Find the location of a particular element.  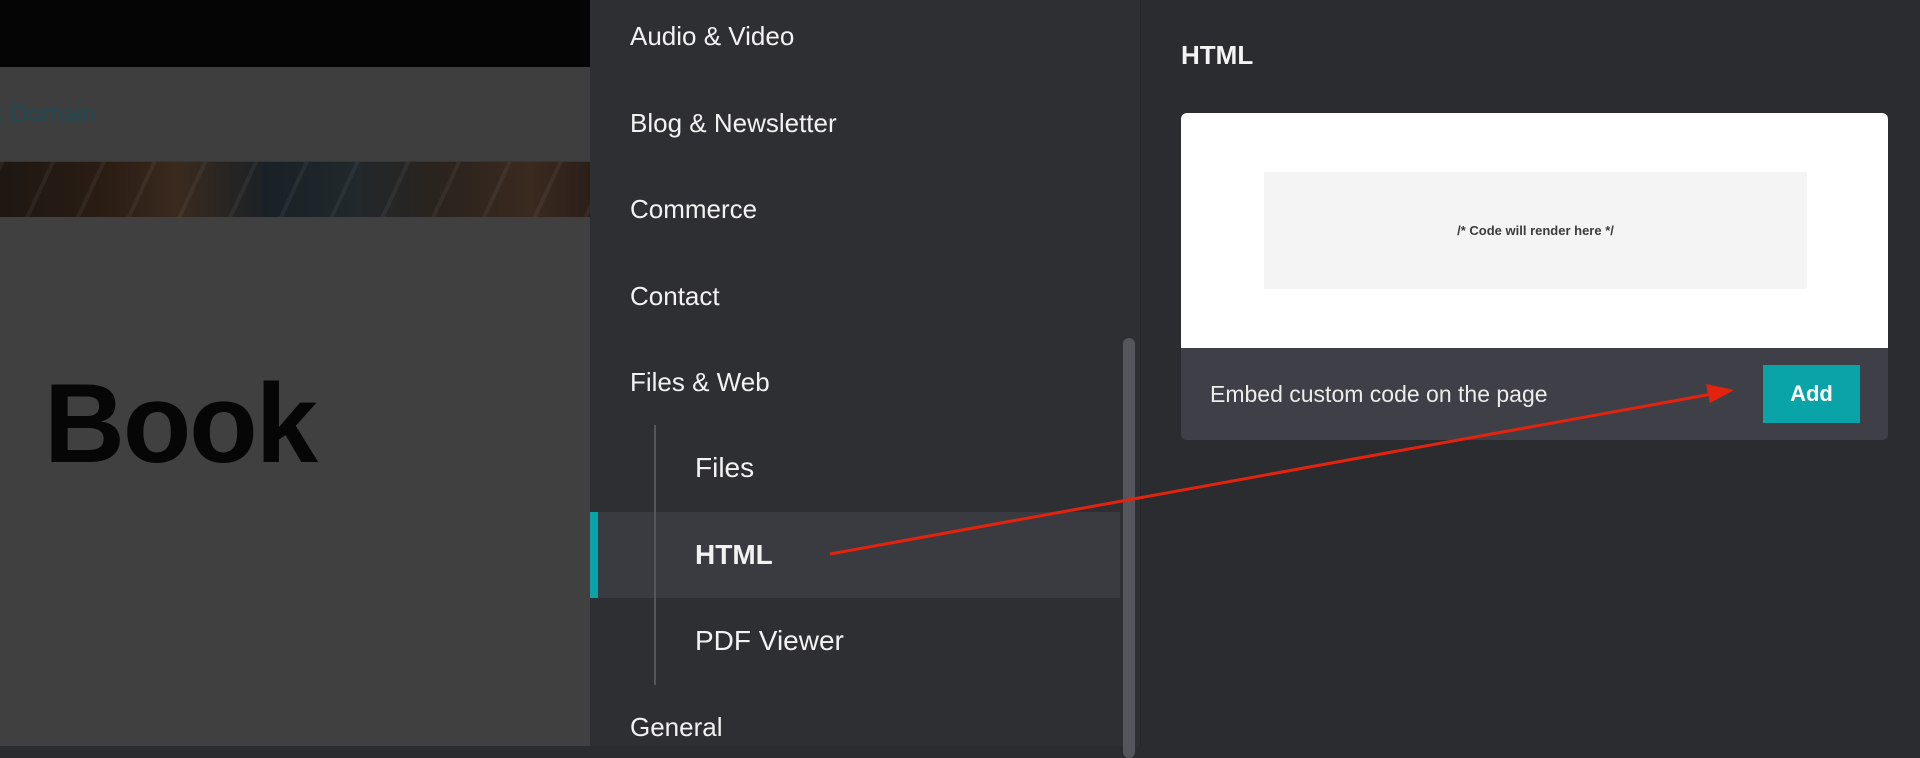

detail-title: HTML is located at coordinates (1217, 55).